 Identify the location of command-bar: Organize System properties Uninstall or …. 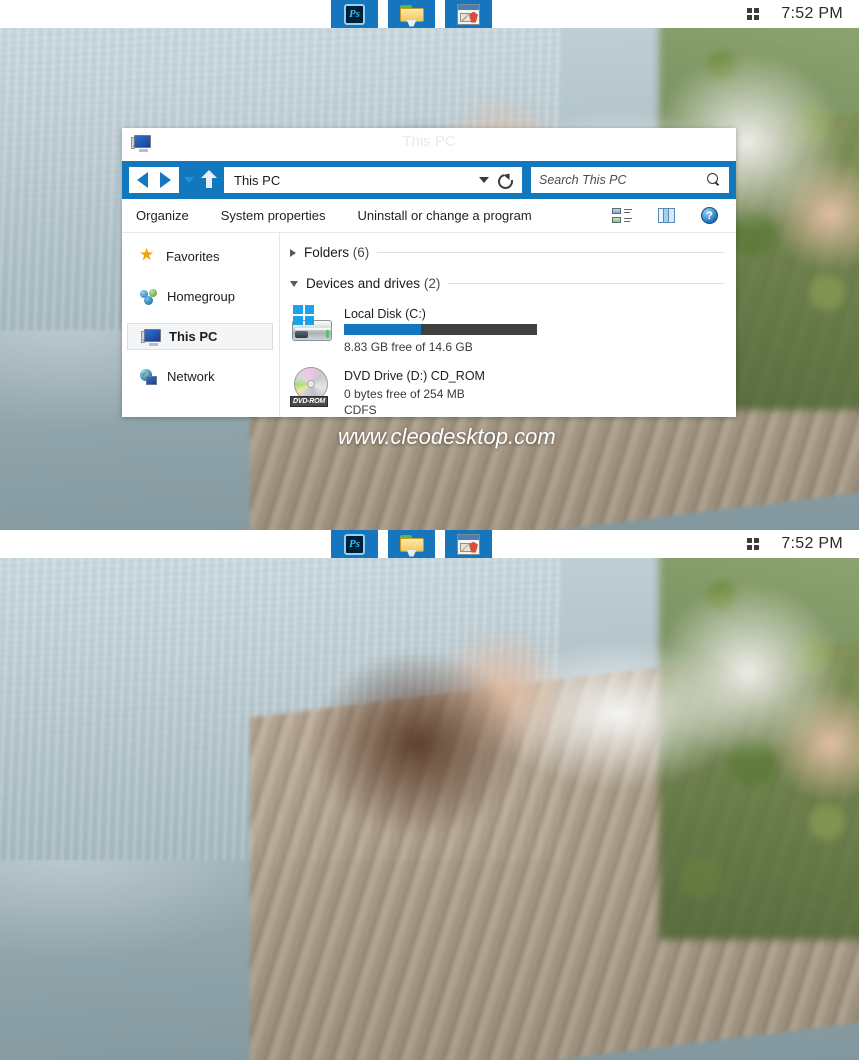
(429, 216).